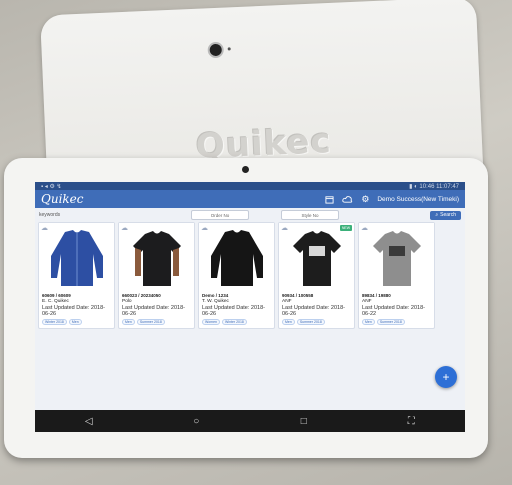 The image size is (512, 485). What do you see at coordinates (345, 228) in the screenshot?
I see `status-badge: NEW` at bounding box center [345, 228].